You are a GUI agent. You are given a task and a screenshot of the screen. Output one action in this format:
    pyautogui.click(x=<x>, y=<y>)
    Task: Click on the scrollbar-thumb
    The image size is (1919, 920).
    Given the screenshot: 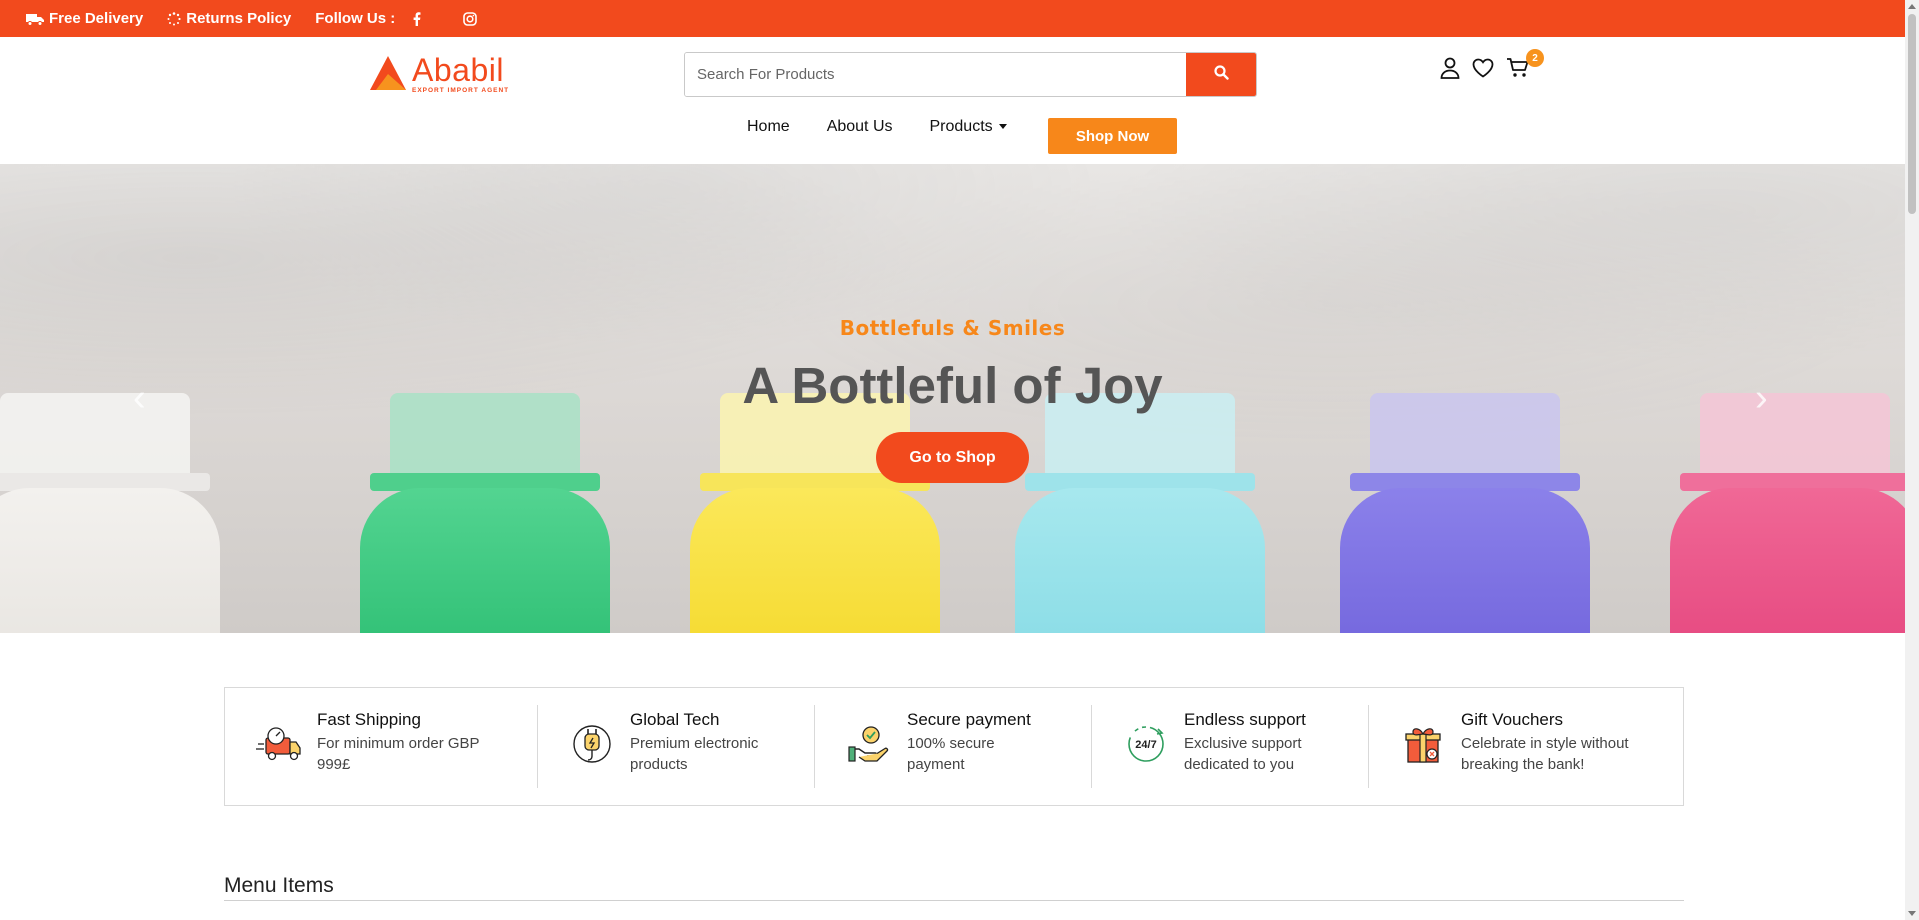 What is the action you would take?
    pyautogui.click(x=1912, y=114)
    